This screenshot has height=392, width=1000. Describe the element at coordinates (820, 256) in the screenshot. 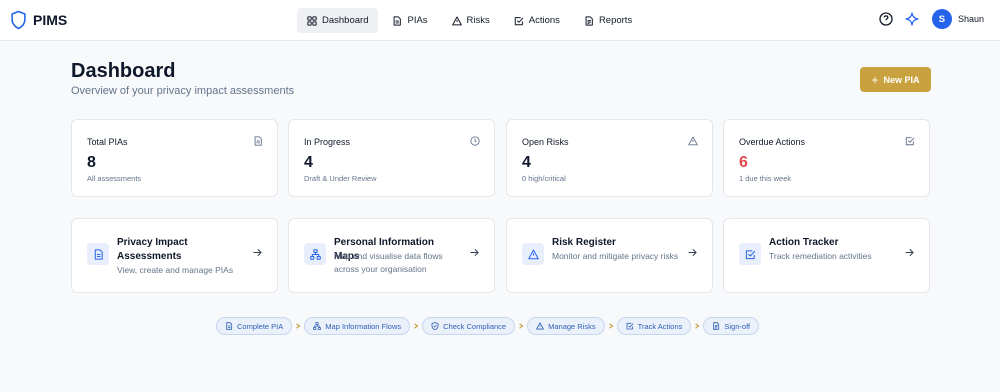

I see `card-description: Track remediation activities` at that location.